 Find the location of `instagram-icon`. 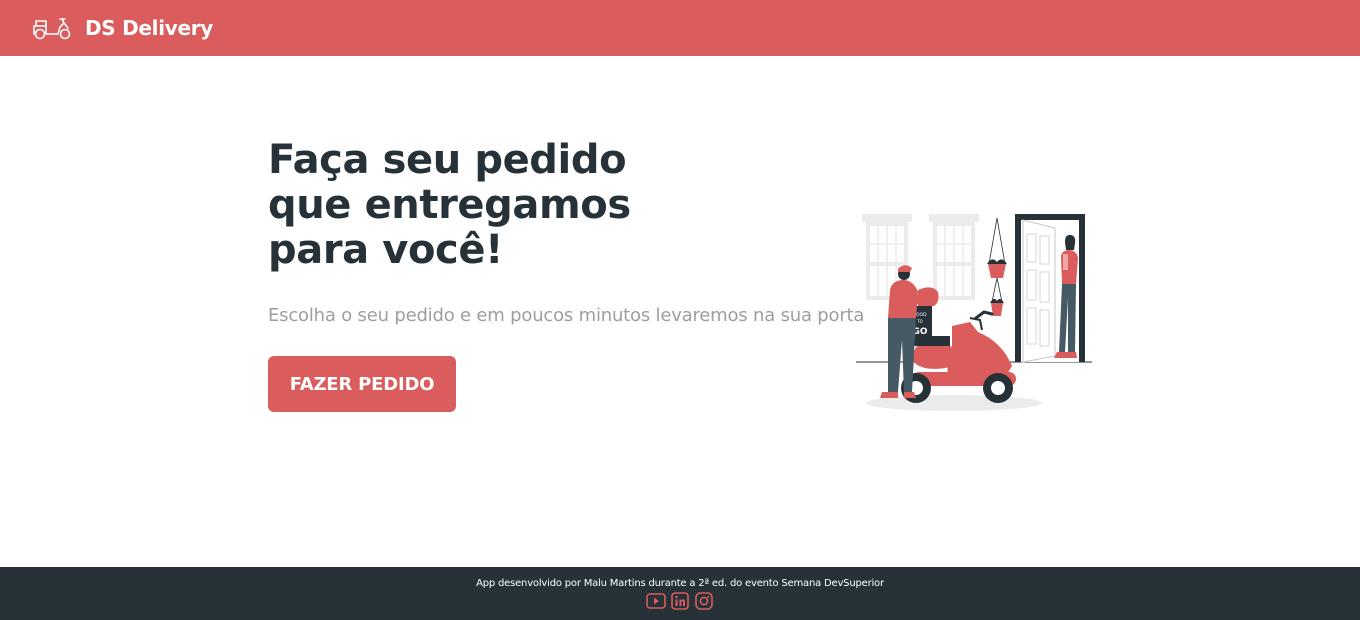

instagram-icon is located at coordinates (704, 601).